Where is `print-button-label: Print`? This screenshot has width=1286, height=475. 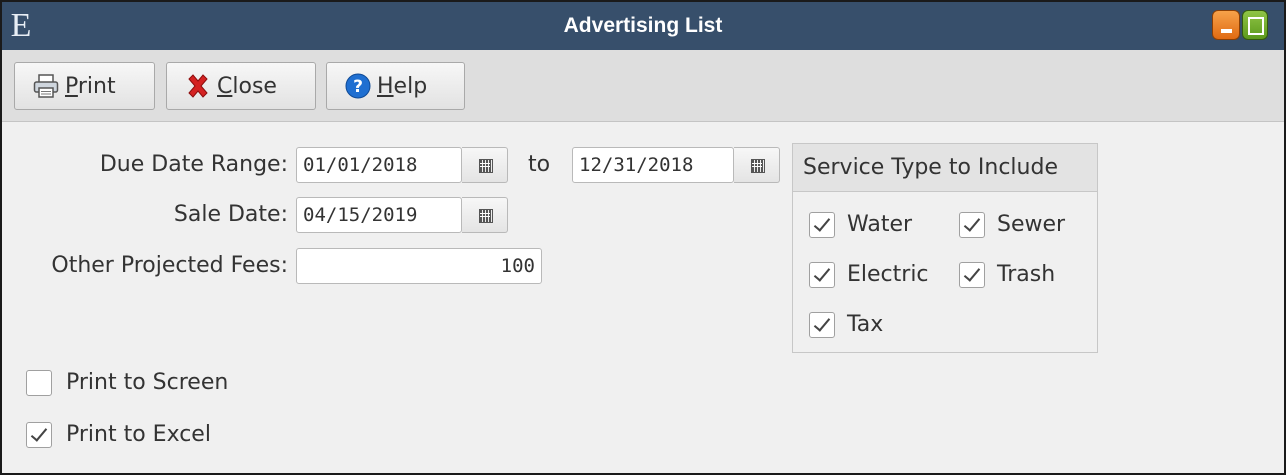 print-button-label: Print is located at coordinates (90, 86).